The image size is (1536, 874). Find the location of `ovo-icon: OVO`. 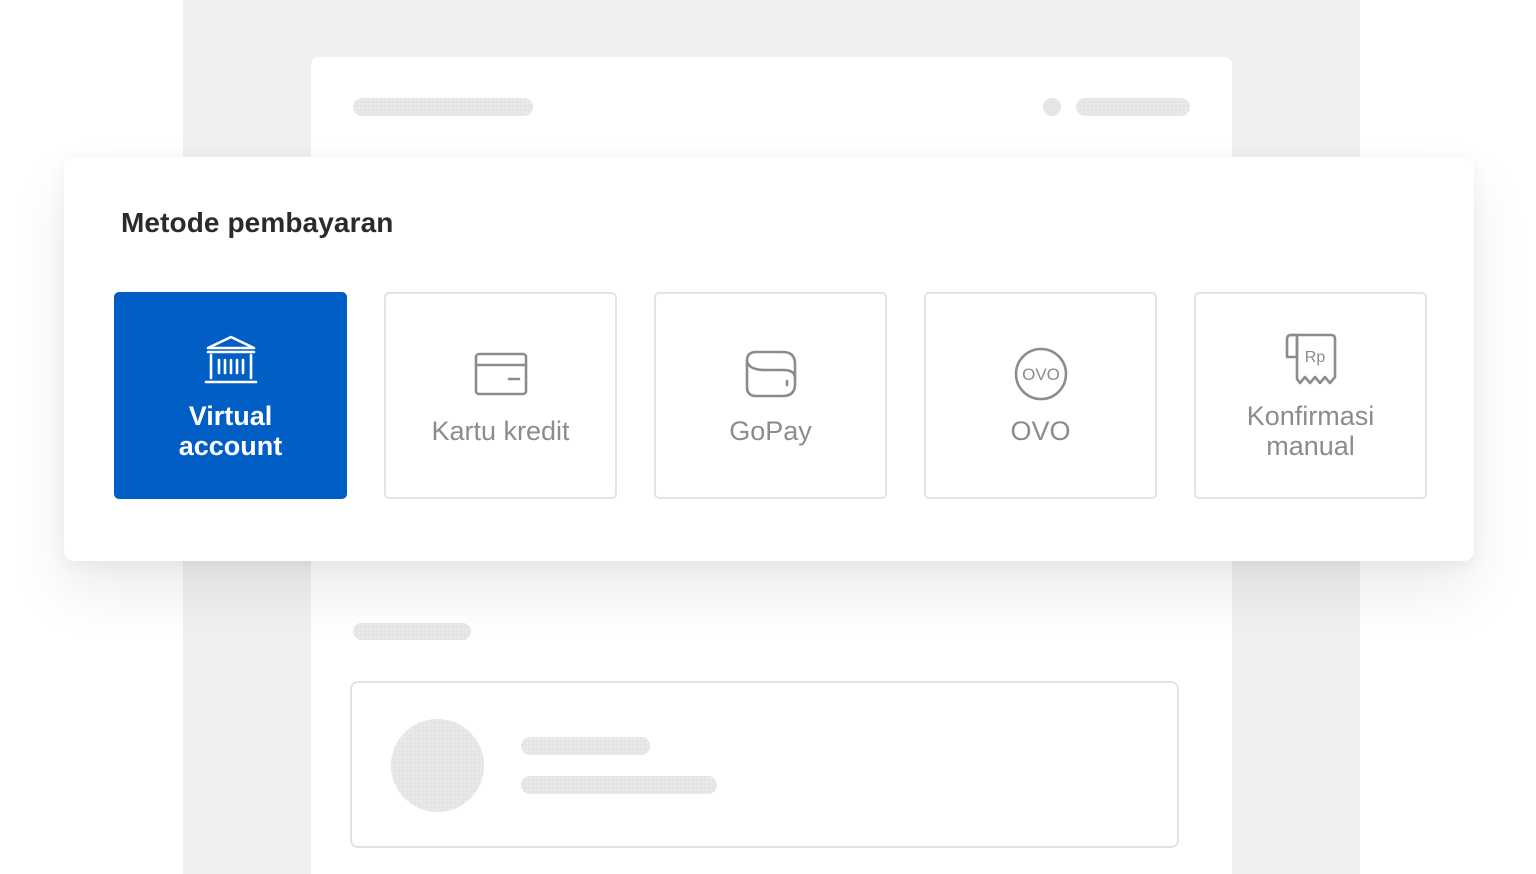

ovo-icon: OVO is located at coordinates (1041, 374).